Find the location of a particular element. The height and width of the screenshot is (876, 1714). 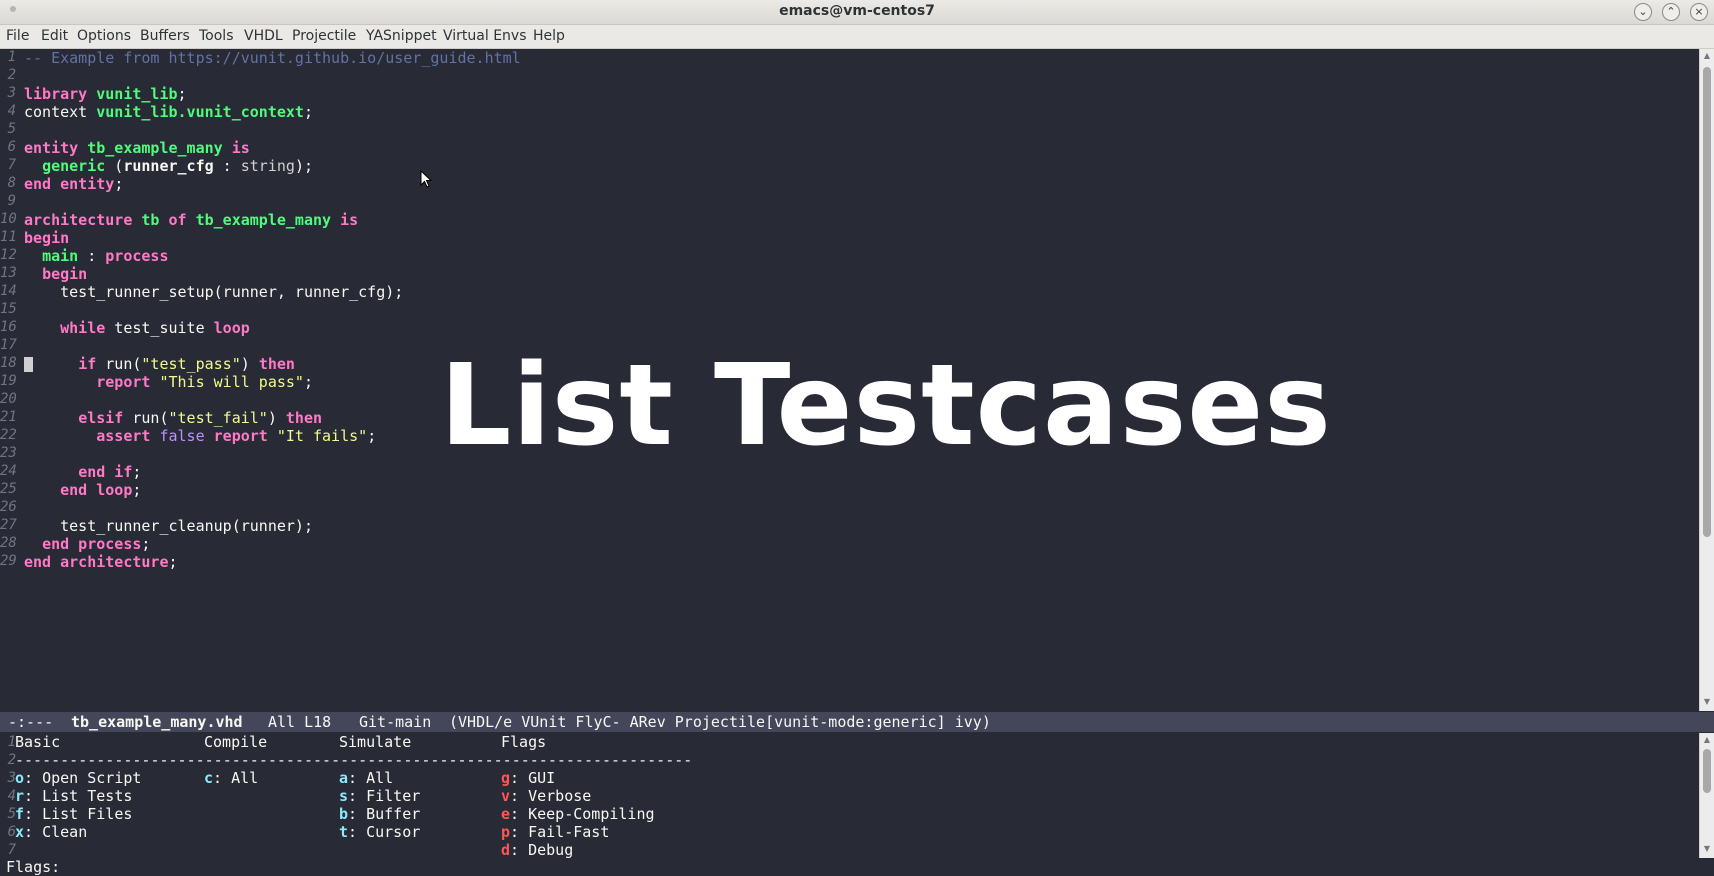

line-number: 1 is located at coordinates (11, 57).